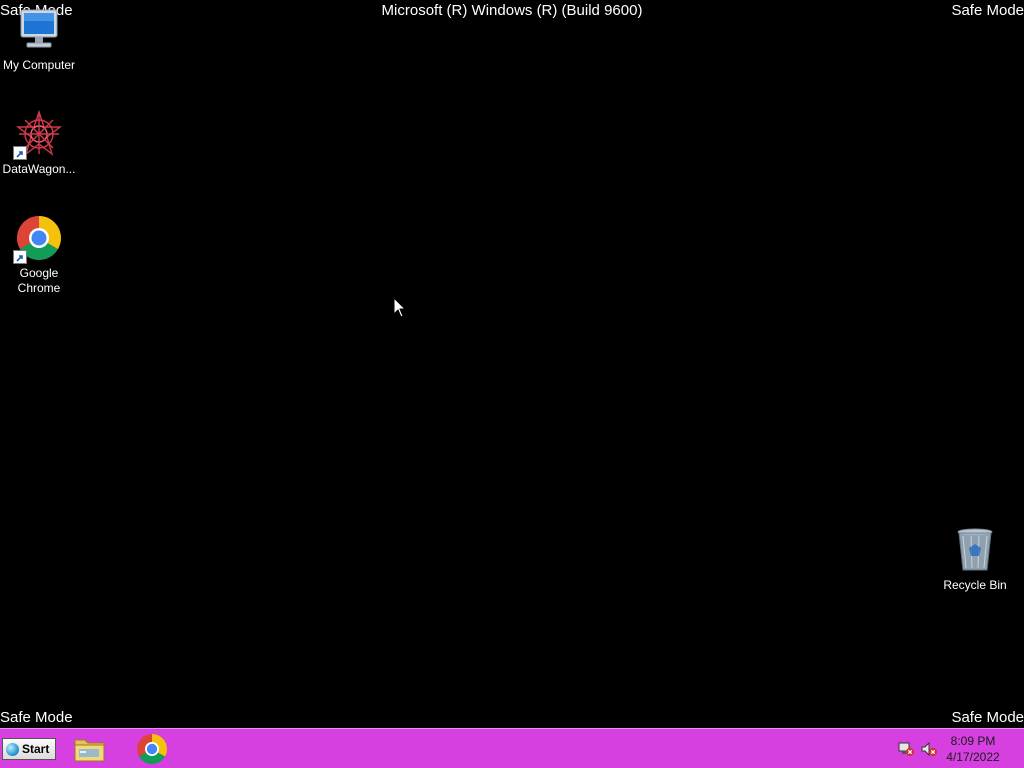 The width and height of the screenshot is (1024, 768). What do you see at coordinates (929, 749) in the screenshot?
I see `volume-muted-icon` at bounding box center [929, 749].